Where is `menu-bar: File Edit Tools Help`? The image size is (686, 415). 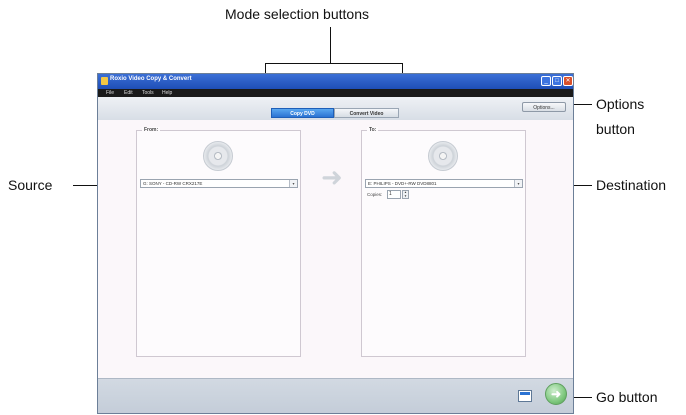
menu-bar: File Edit Tools Help is located at coordinates (335, 93).